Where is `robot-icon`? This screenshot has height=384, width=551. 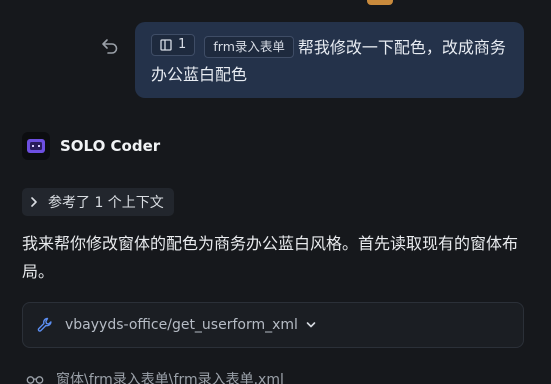 robot-icon is located at coordinates (36, 146).